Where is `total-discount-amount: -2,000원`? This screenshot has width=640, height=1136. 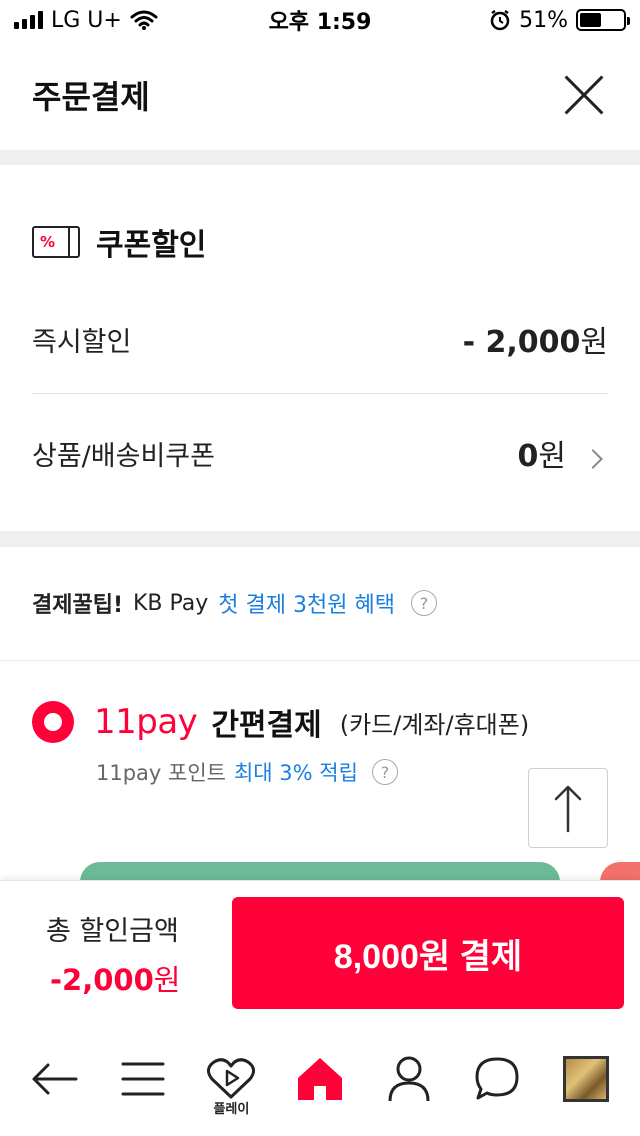
total-discount-amount: -2,000원 is located at coordinates (115, 980).